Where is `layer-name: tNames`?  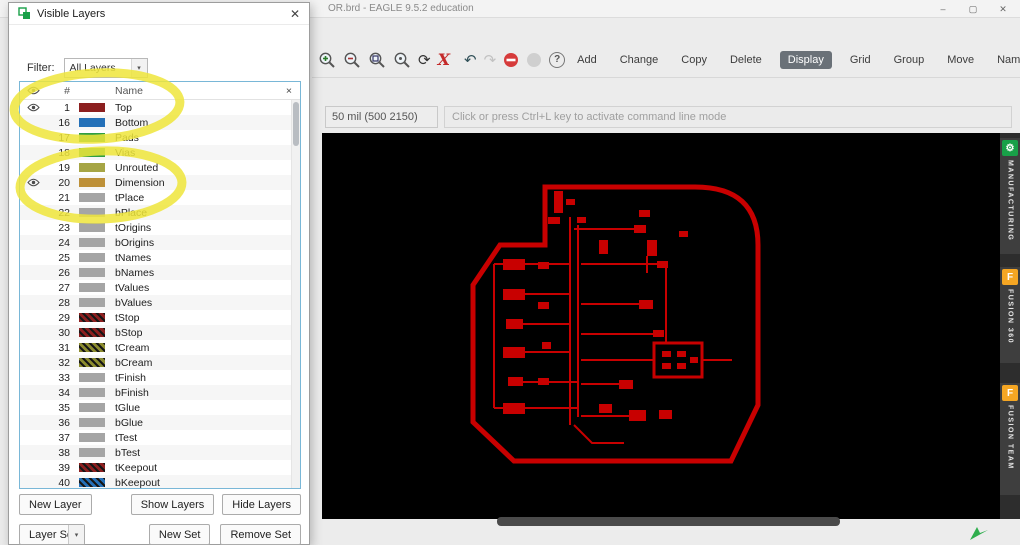 layer-name: tNames is located at coordinates (133, 257).